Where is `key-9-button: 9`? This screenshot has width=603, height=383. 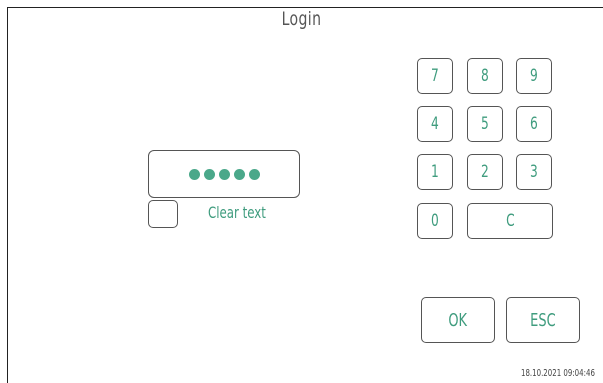 key-9-button: 9 is located at coordinates (534, 76).